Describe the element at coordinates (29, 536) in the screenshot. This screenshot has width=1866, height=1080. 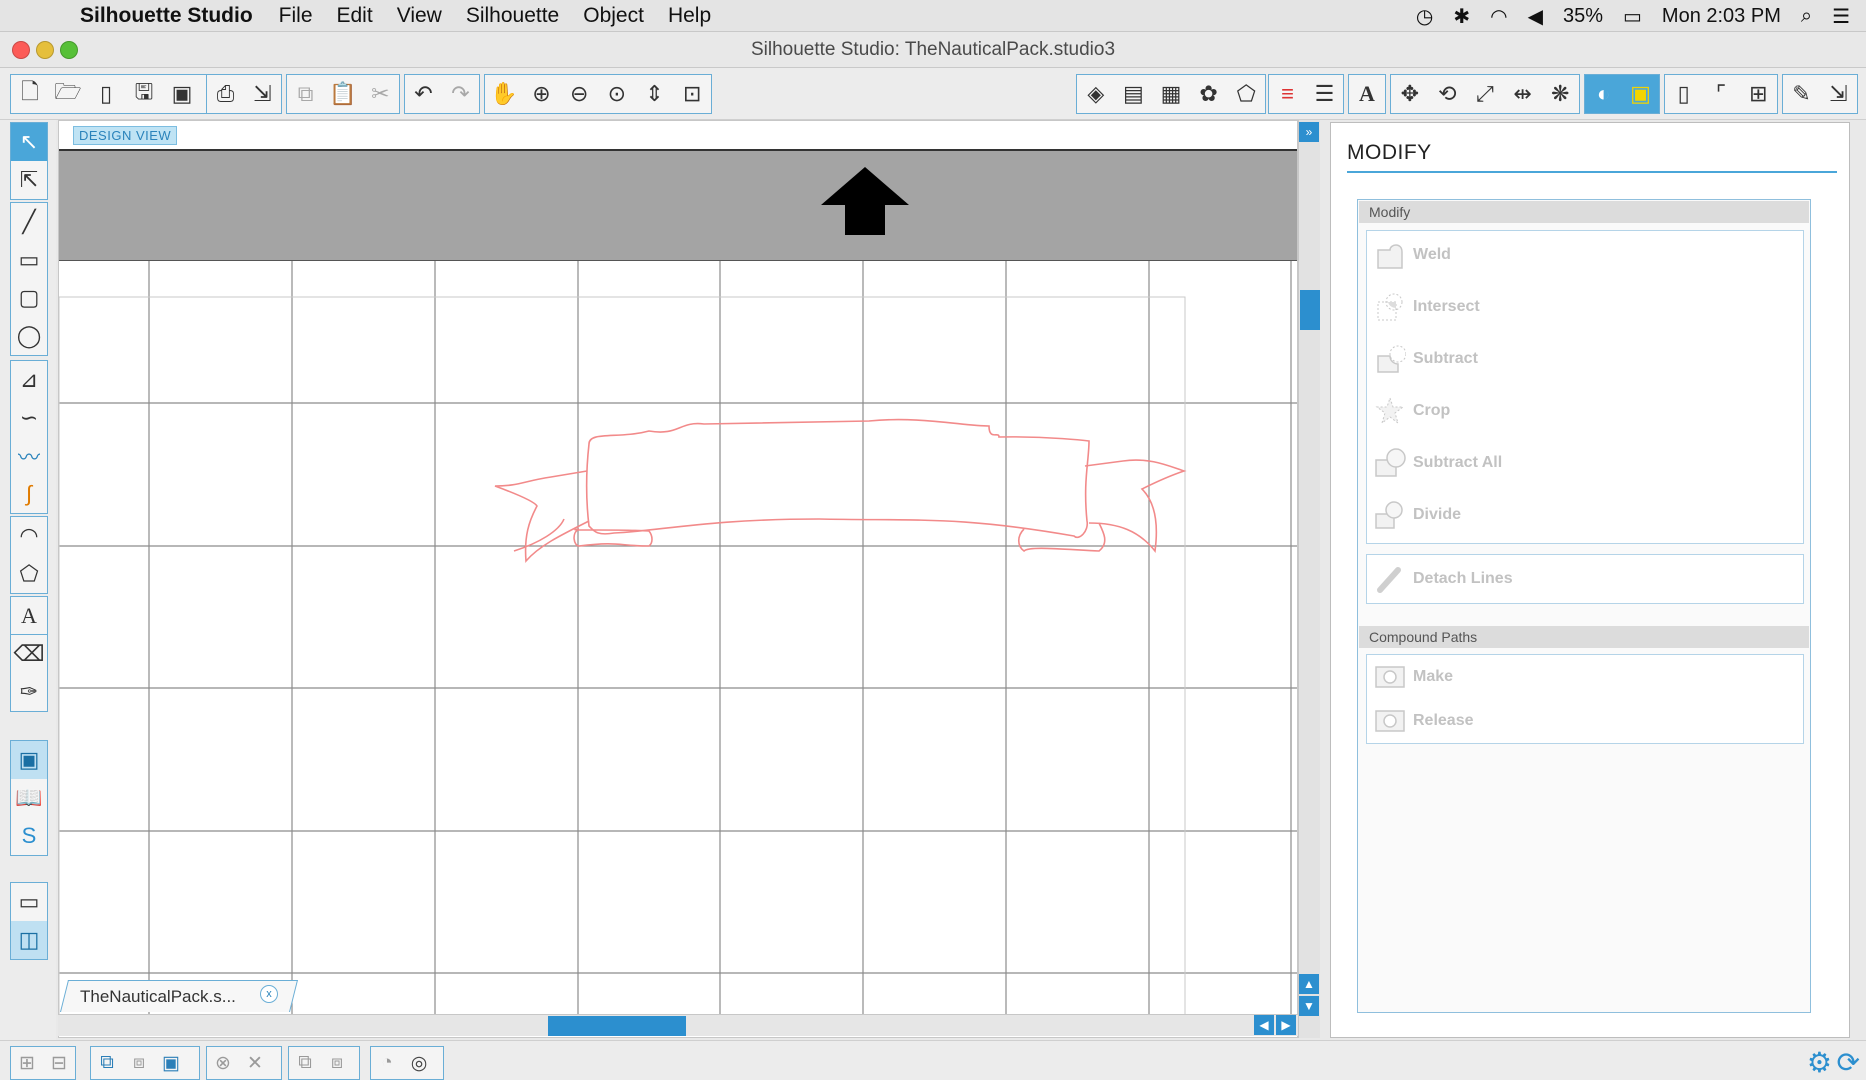
I see `arc-tool-icon: ◠` at that location.